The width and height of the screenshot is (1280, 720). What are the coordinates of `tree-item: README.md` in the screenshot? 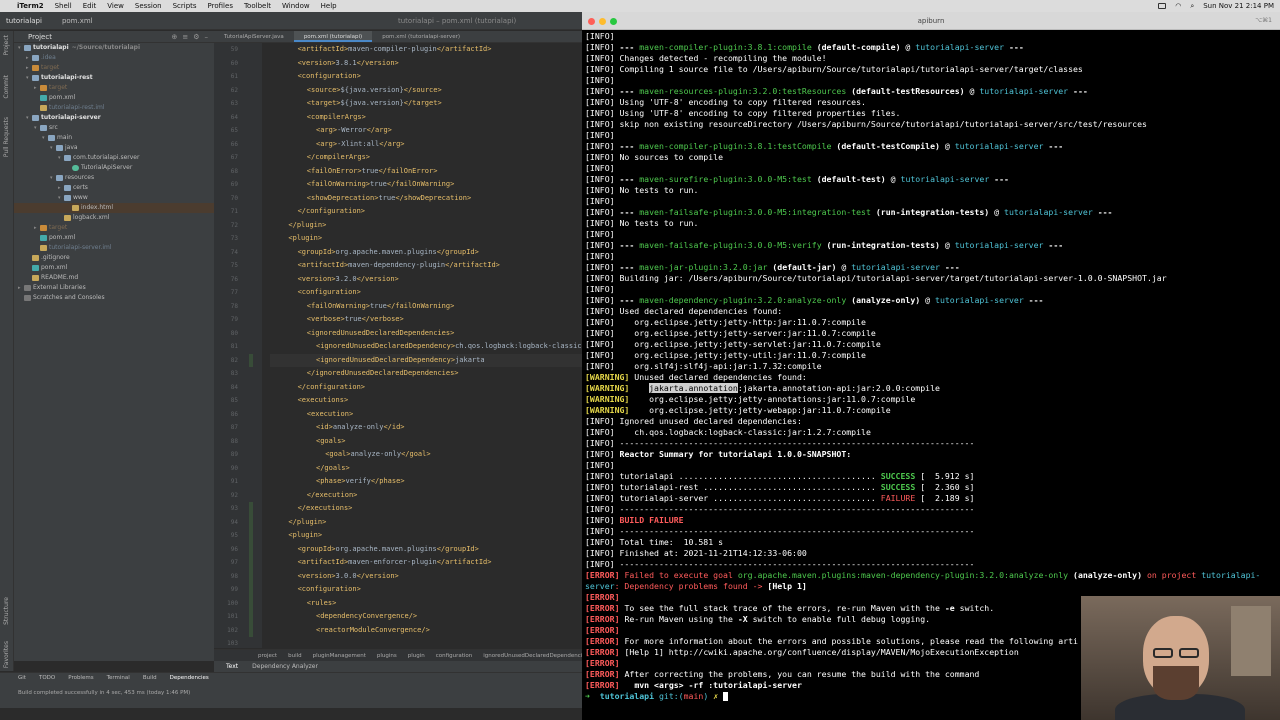 It's located at (114, 278).